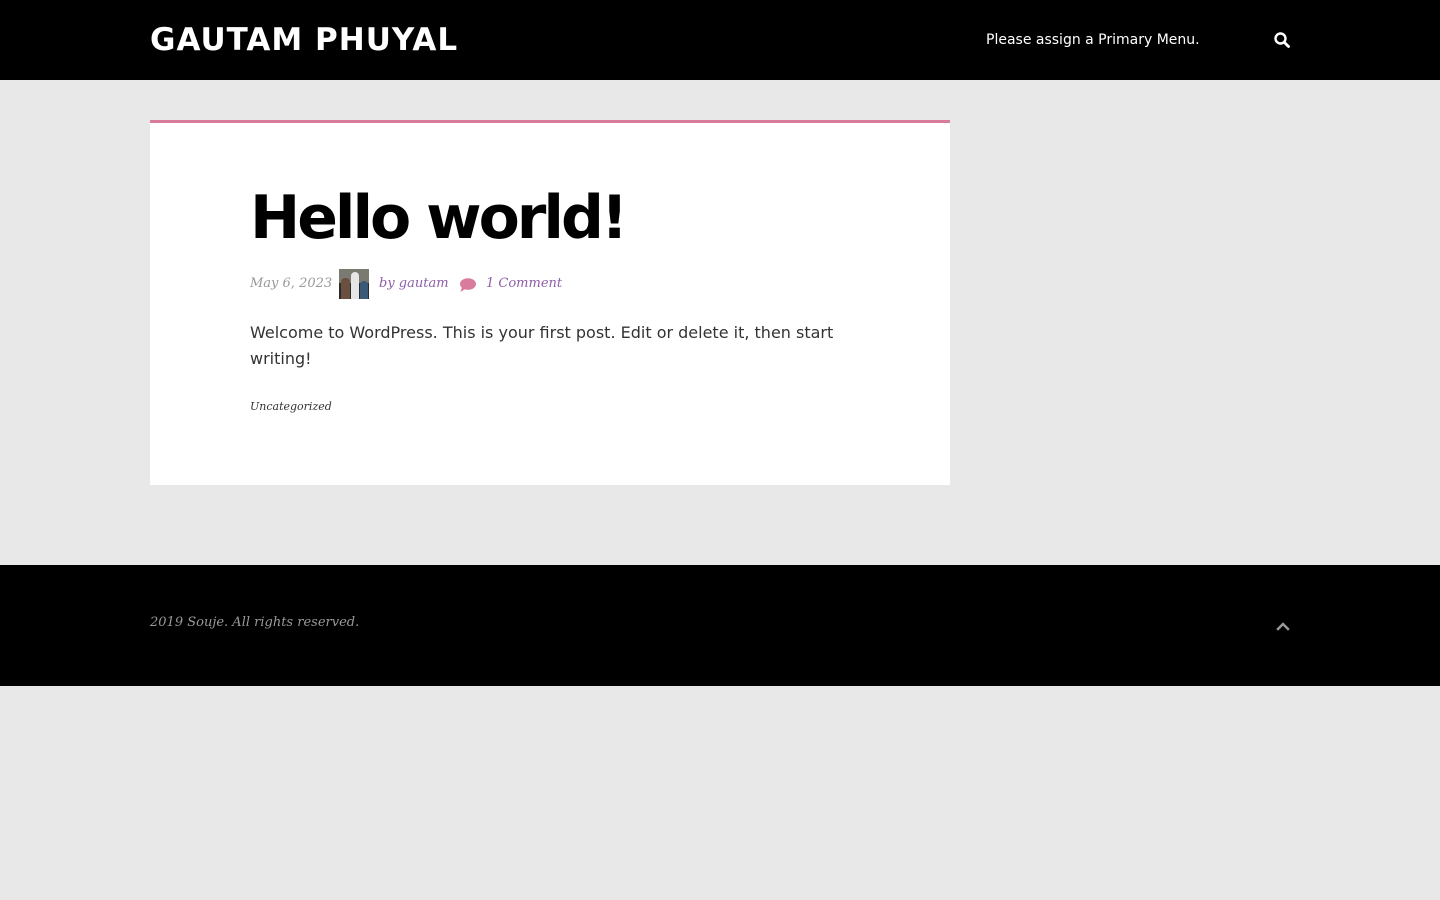  What do you see at coordinates (291, 283) in the screenshot?
I see `post-date: May 6, 2023` at bounding box center [291, 283].